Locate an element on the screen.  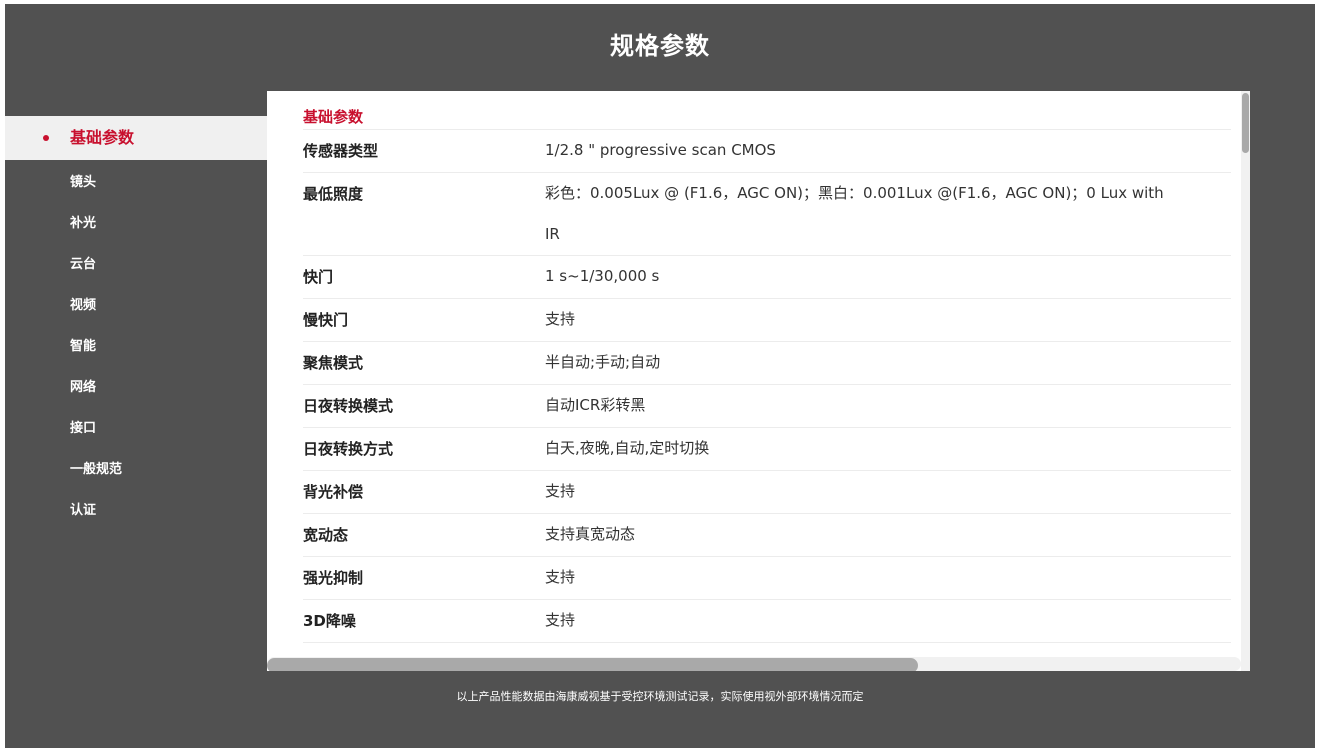
sidebar-item-lens: 镜头 is located at coordinates (136, 182).